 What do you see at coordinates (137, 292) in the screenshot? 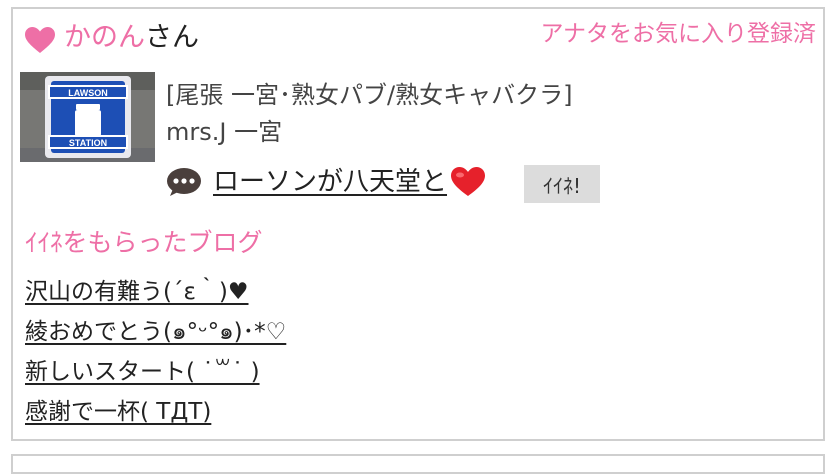
I see `blog-link-1: 沢山の有難う(´ε｀)♥` at bounding box center [137, 292].